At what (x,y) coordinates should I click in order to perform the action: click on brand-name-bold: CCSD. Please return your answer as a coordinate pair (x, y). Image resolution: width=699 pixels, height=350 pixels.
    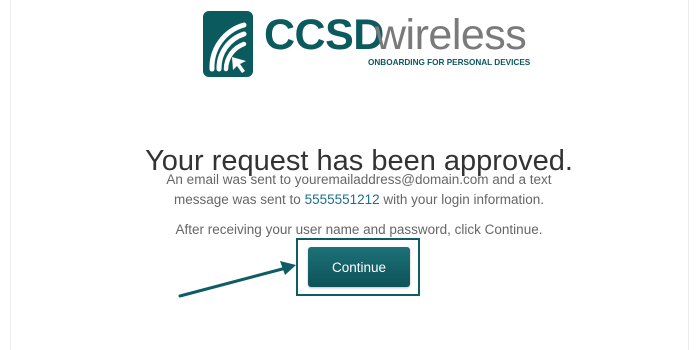
    Looking at the image, I should click on (324, 35).